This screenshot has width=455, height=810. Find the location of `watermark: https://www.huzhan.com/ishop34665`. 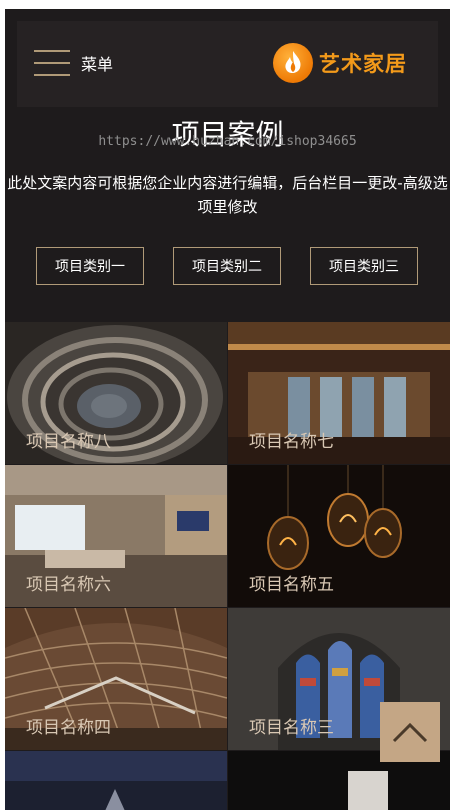

watermark: https://www.huzhan.com/ishop34665 is located at coordinates (227, 141).